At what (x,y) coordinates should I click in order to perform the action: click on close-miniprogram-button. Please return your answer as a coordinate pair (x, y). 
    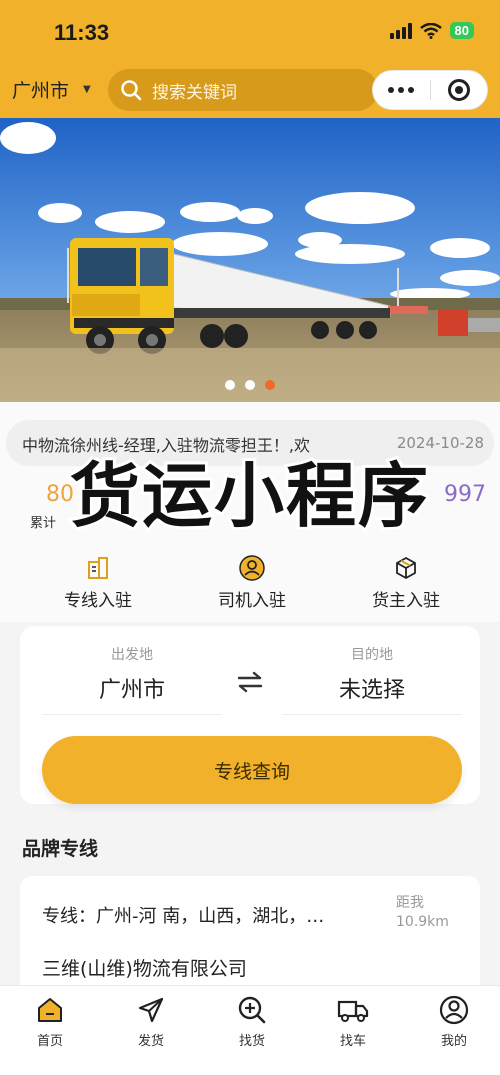
    Looking at the image, I should click on (459, 90).